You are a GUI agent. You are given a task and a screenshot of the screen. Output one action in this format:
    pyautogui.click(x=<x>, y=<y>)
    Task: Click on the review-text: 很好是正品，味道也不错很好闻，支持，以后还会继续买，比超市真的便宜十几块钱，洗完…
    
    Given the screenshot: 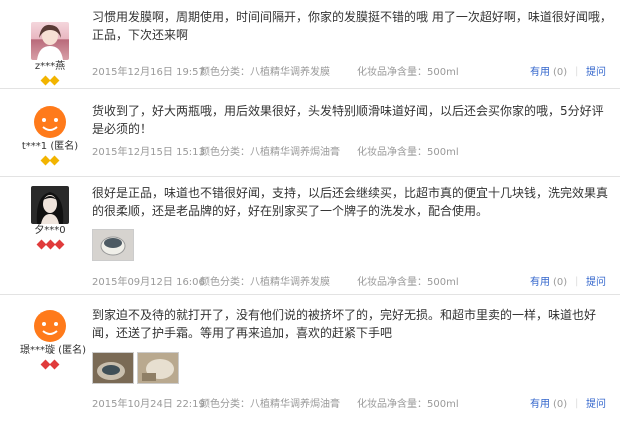 What is the action you would take?
    pyautogui.click(x=350, y=202)
    